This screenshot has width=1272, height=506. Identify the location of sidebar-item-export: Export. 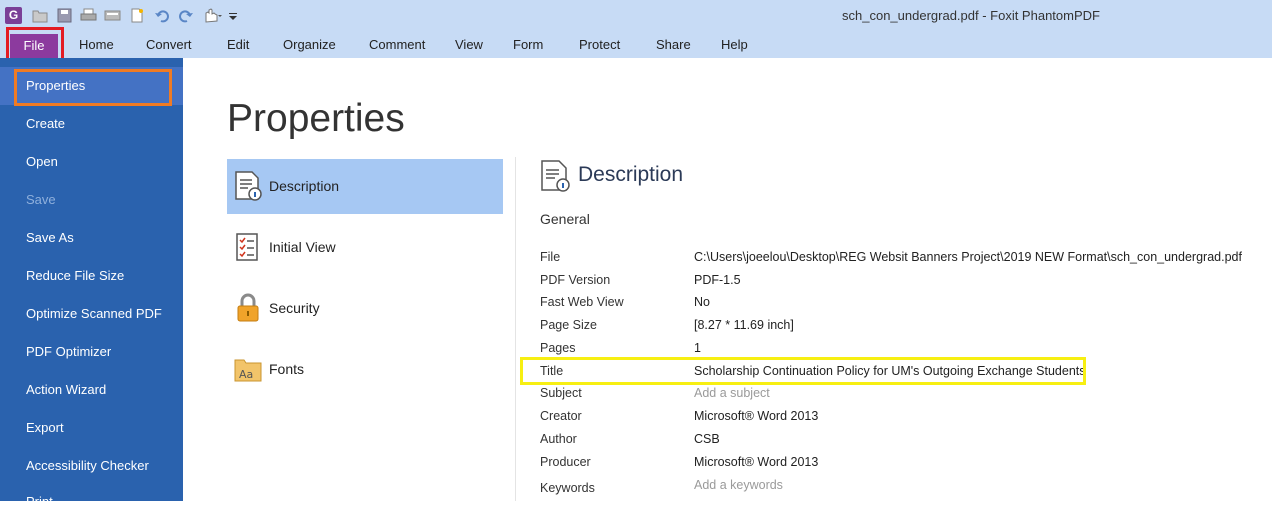
(91, 428).